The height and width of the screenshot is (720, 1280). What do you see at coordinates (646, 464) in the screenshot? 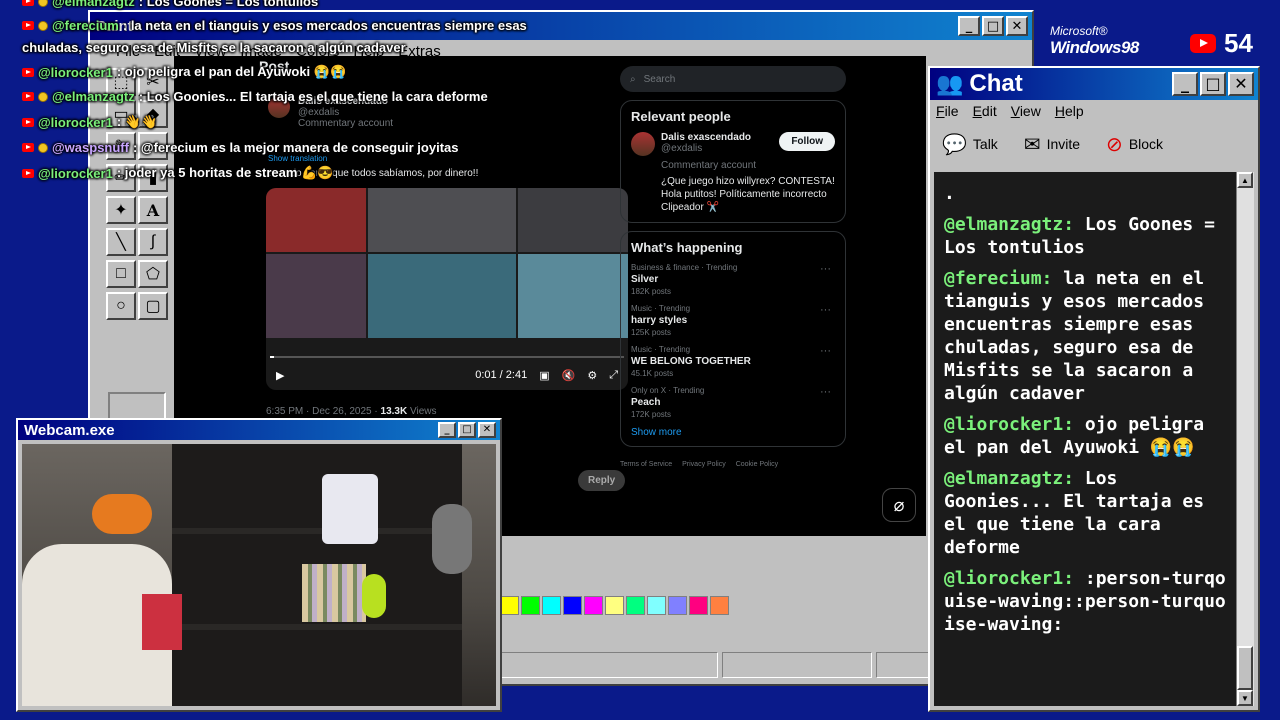
I see `footer-terms: Terms of Service` at bounding box center [646, 464].